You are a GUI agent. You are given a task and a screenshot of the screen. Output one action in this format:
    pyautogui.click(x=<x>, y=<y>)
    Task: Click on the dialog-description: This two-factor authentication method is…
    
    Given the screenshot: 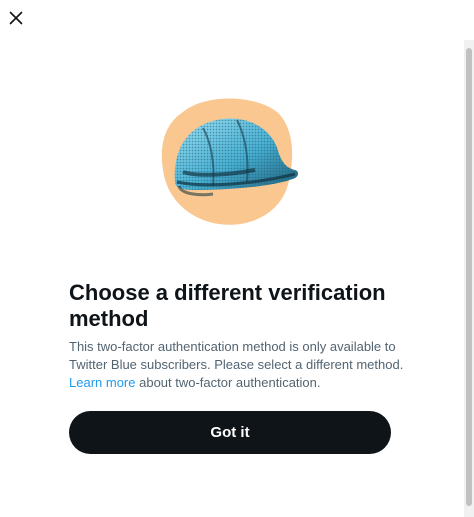 What is the action you would take?
    pyautogui.click(x=239, y=365)
    